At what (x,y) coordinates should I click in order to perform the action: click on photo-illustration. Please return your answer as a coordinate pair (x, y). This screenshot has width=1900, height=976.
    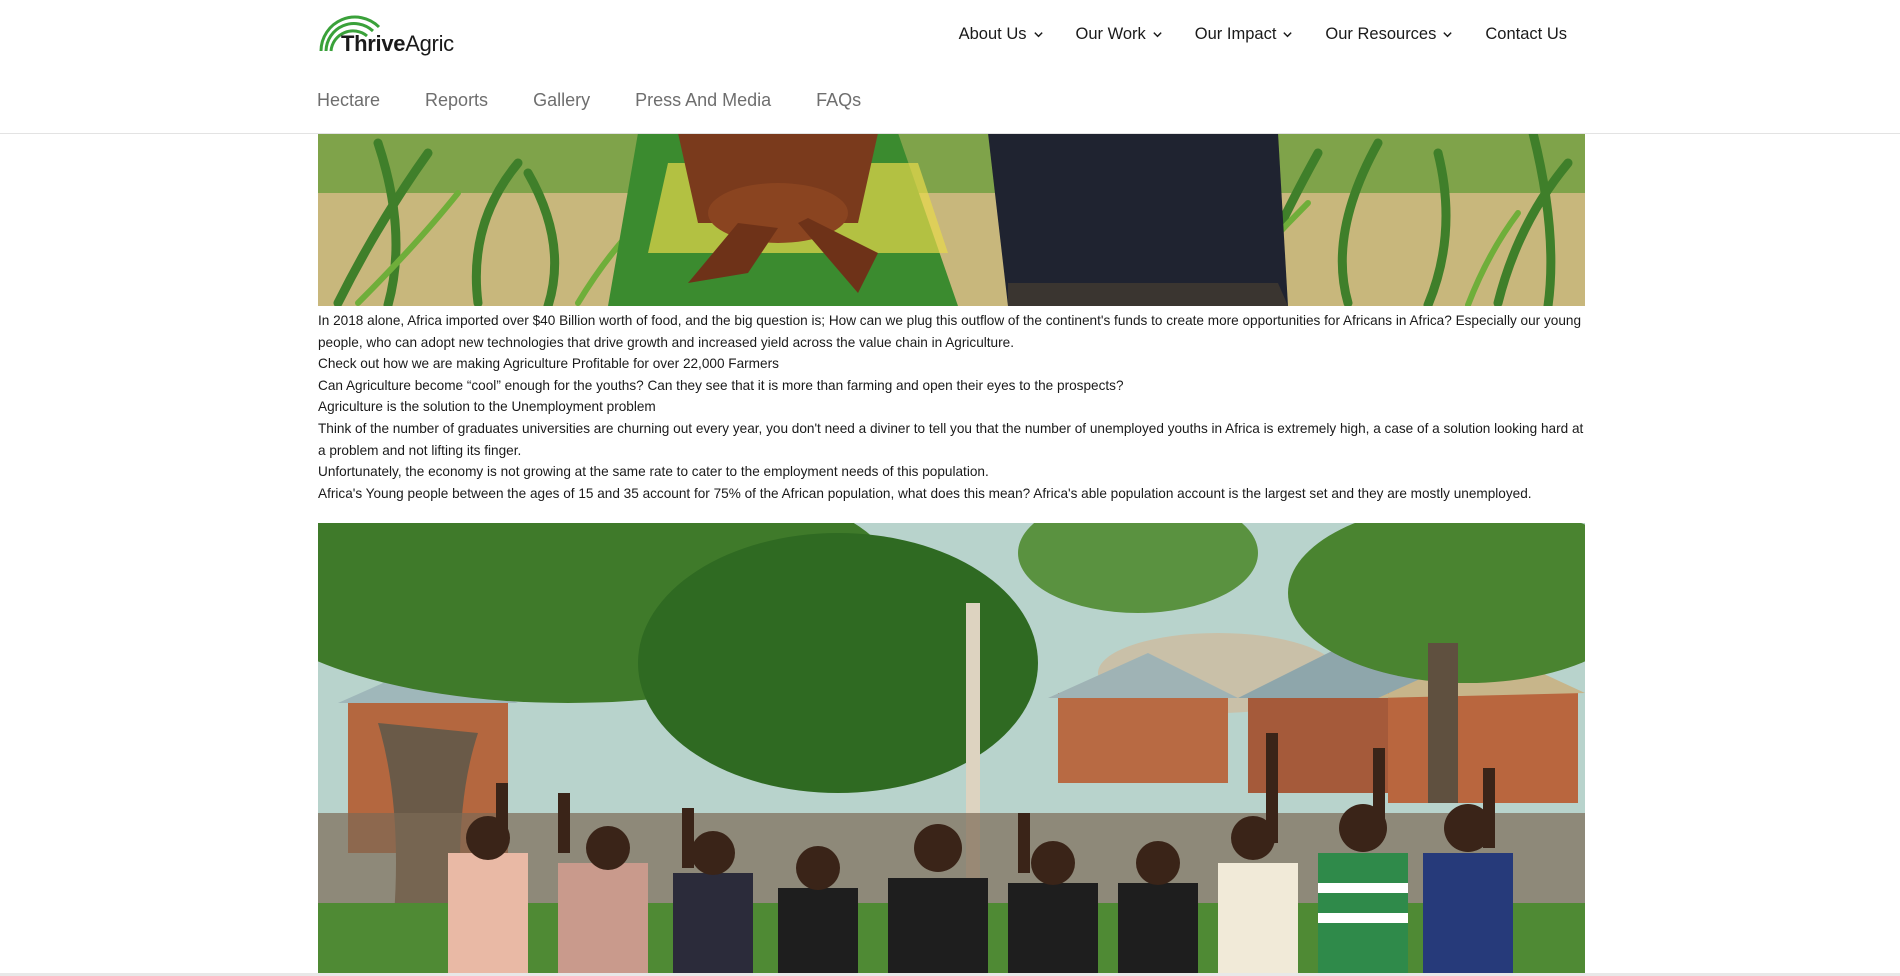
    Looking at the image, I should click on (951, 219).